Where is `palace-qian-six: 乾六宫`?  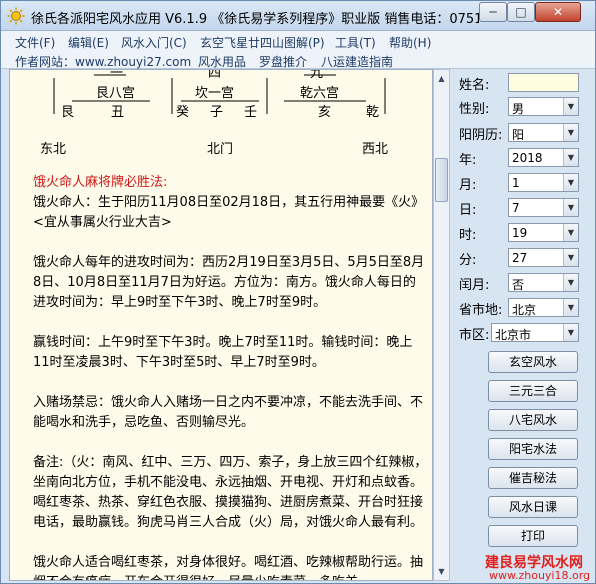
palace-qian-six: 乾六宫 is located at coordinates (320, 93).